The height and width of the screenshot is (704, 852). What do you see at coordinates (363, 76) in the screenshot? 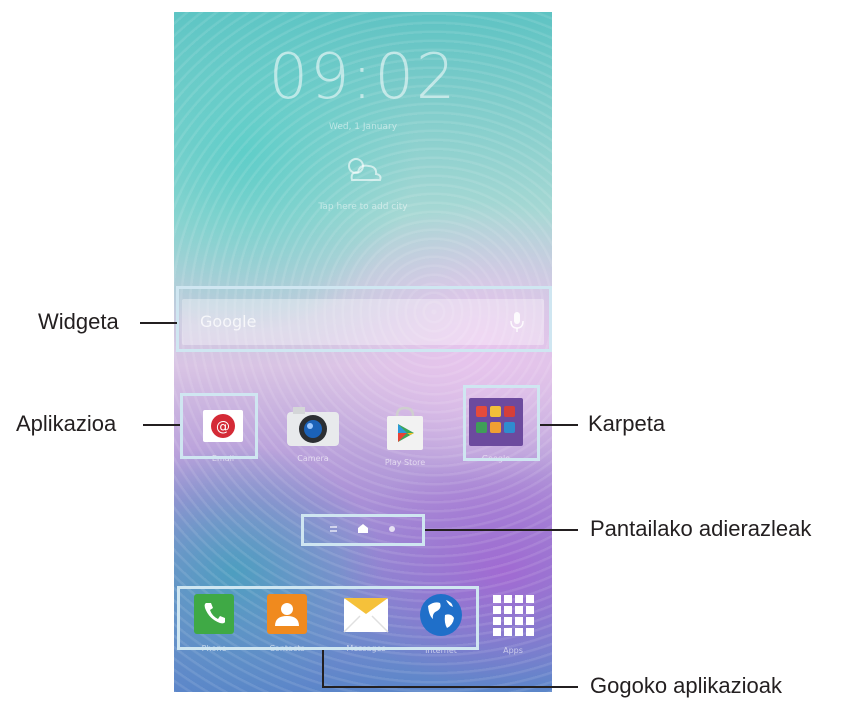
I see `clock-time: 09:02` at bounding box center [363, 76].